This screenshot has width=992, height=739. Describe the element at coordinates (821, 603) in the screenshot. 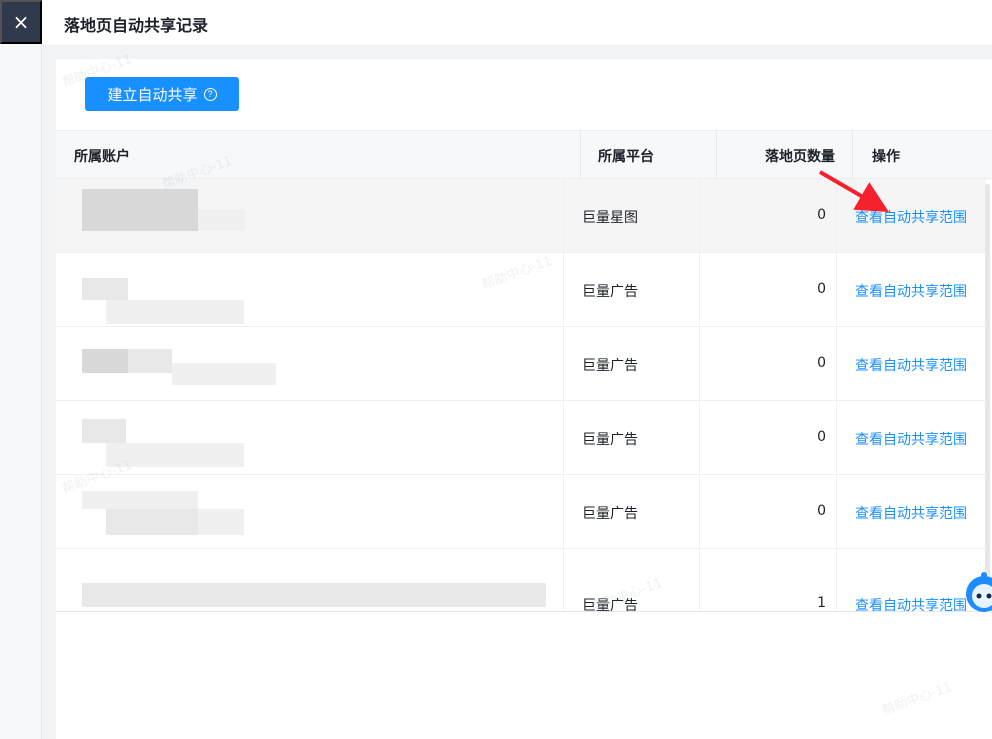

I see `count-cell: 1` at that location.